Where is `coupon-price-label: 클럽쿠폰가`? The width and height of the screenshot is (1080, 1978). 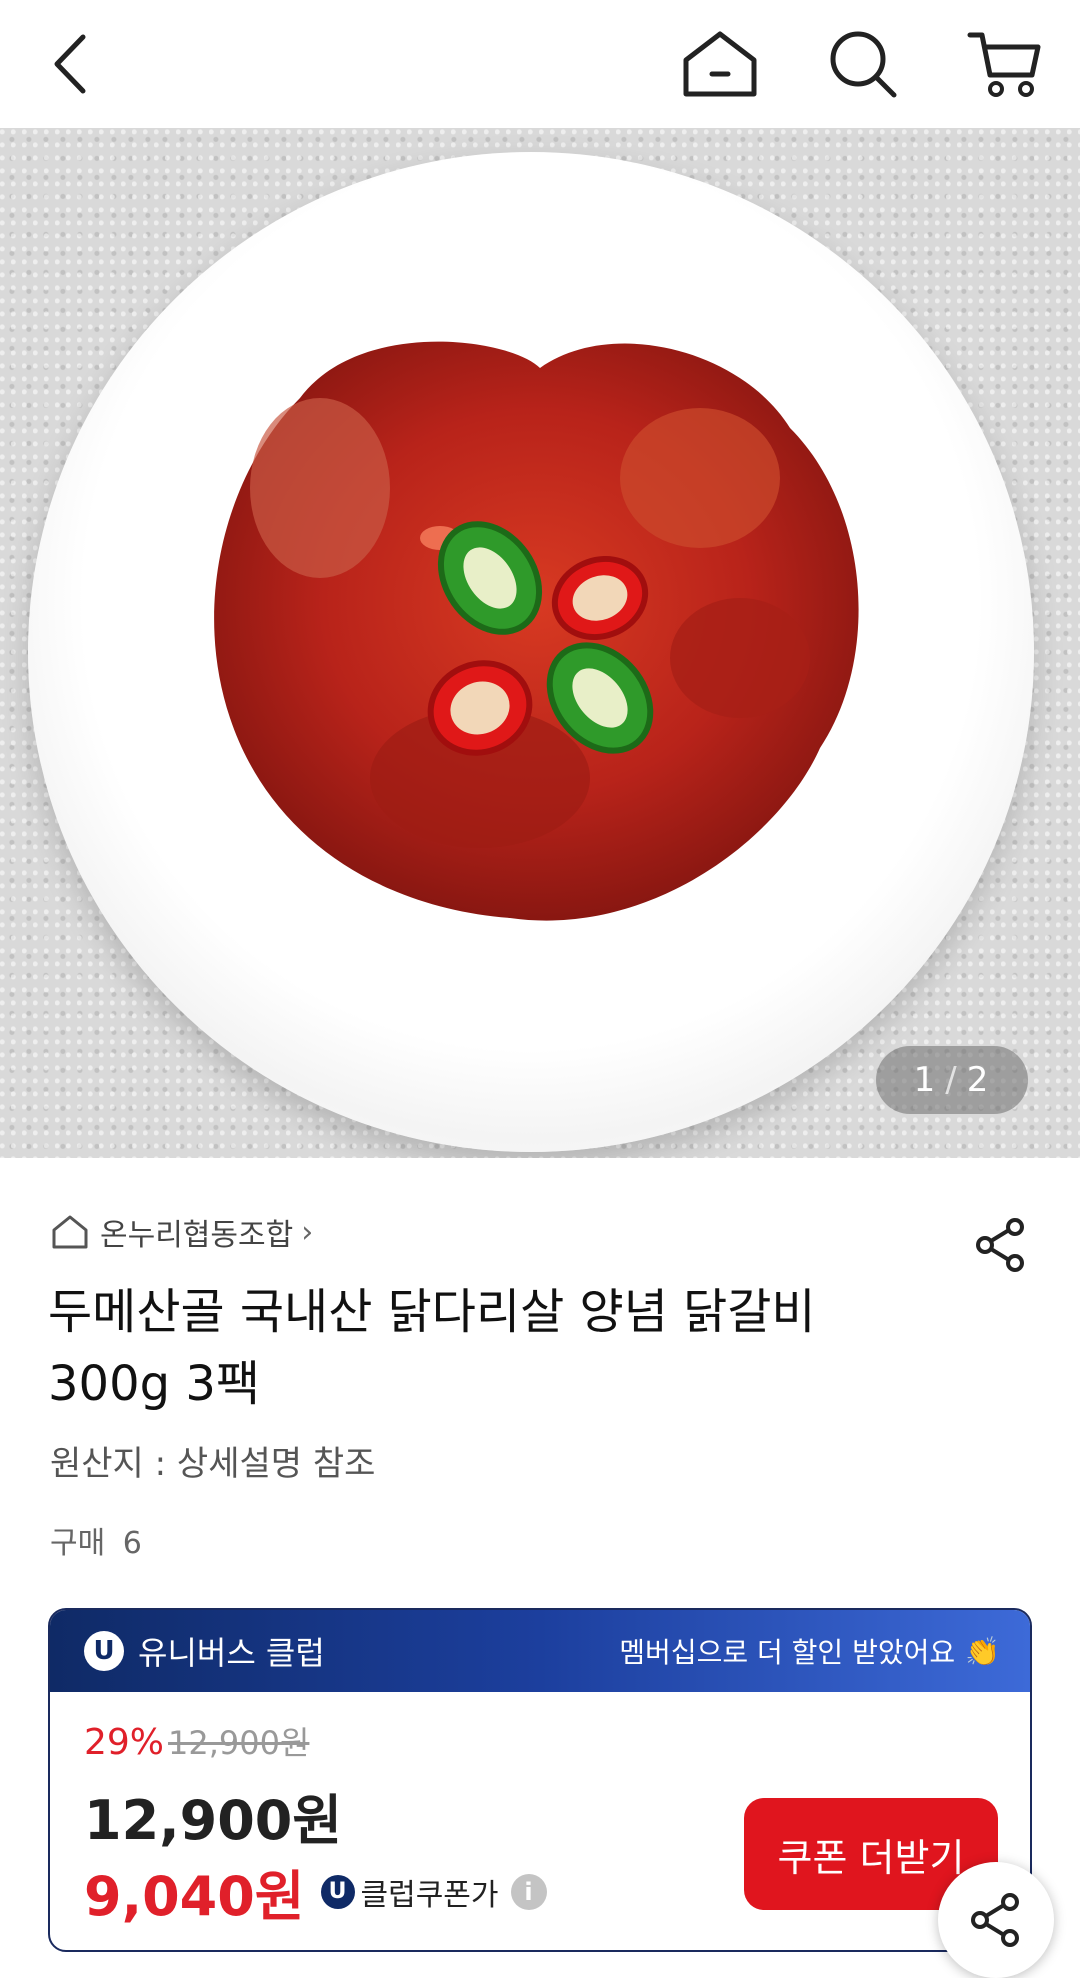
coupon-price-label: 클럽쿠폰가 is located at coordinates (429, 1895).